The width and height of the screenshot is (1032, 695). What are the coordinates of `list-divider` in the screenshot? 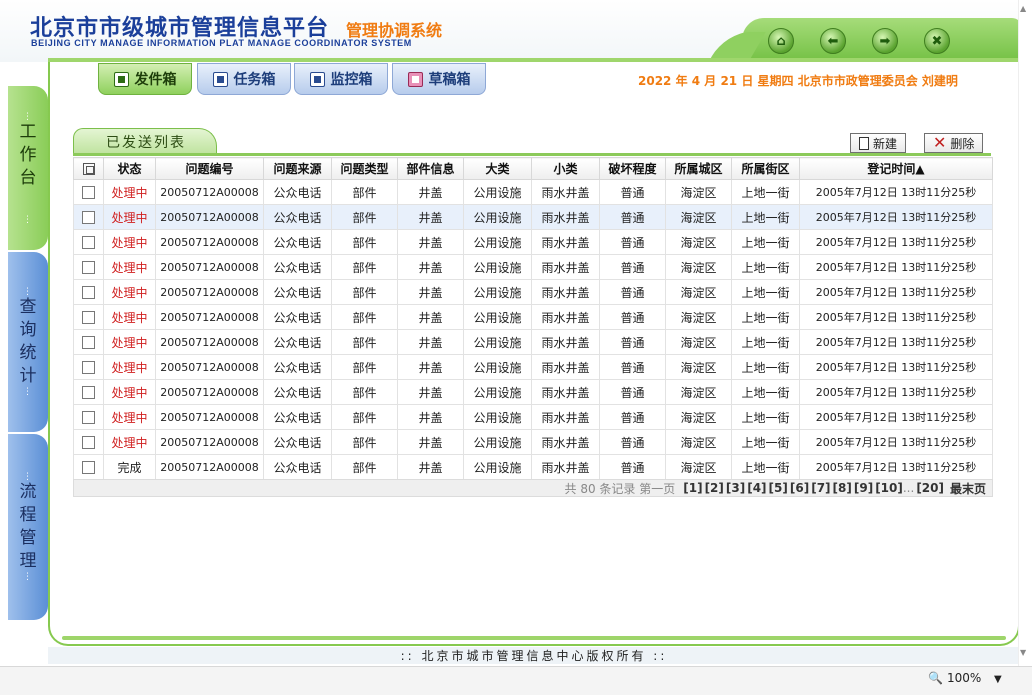 It's located at (532, 154).